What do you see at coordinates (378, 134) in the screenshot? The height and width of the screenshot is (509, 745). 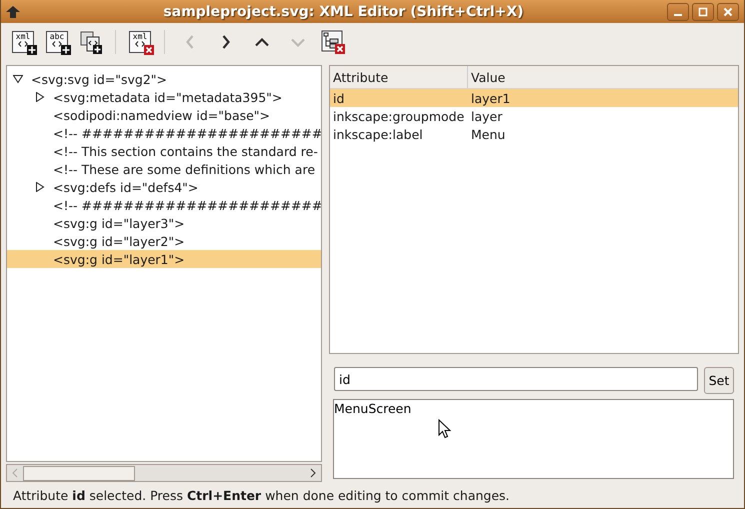 I see `attribute-name: inkscape:label` at bounding box center [378, 134].